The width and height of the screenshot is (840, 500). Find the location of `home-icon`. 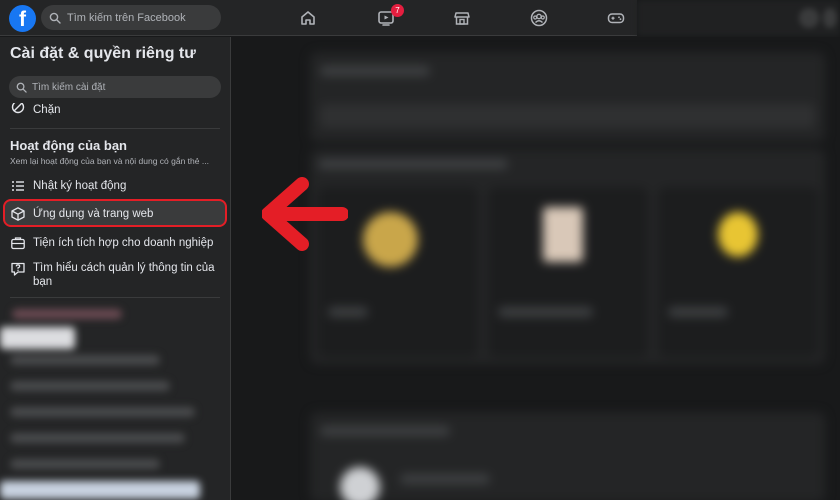

home-icon is located at coordinates (308, 18).